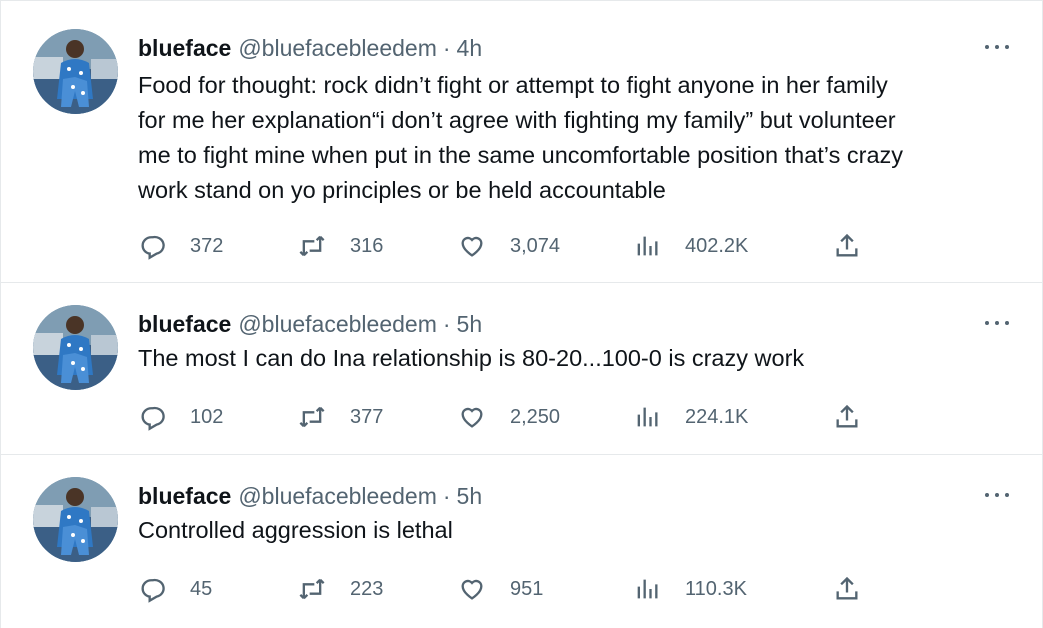 The image size is (1043, 628). I want to click on views-count: 402.2K, so click(717, 245).